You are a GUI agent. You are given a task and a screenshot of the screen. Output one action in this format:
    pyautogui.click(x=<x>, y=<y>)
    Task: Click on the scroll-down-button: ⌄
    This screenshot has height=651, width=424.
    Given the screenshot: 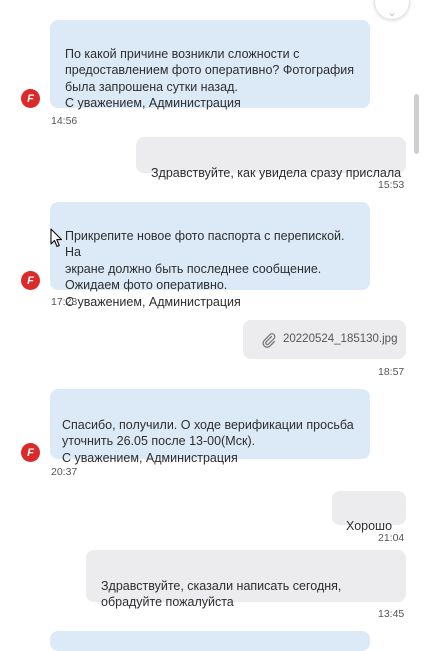 What is the action you would take?
    pyautogui.click(x=392, y=10)
    